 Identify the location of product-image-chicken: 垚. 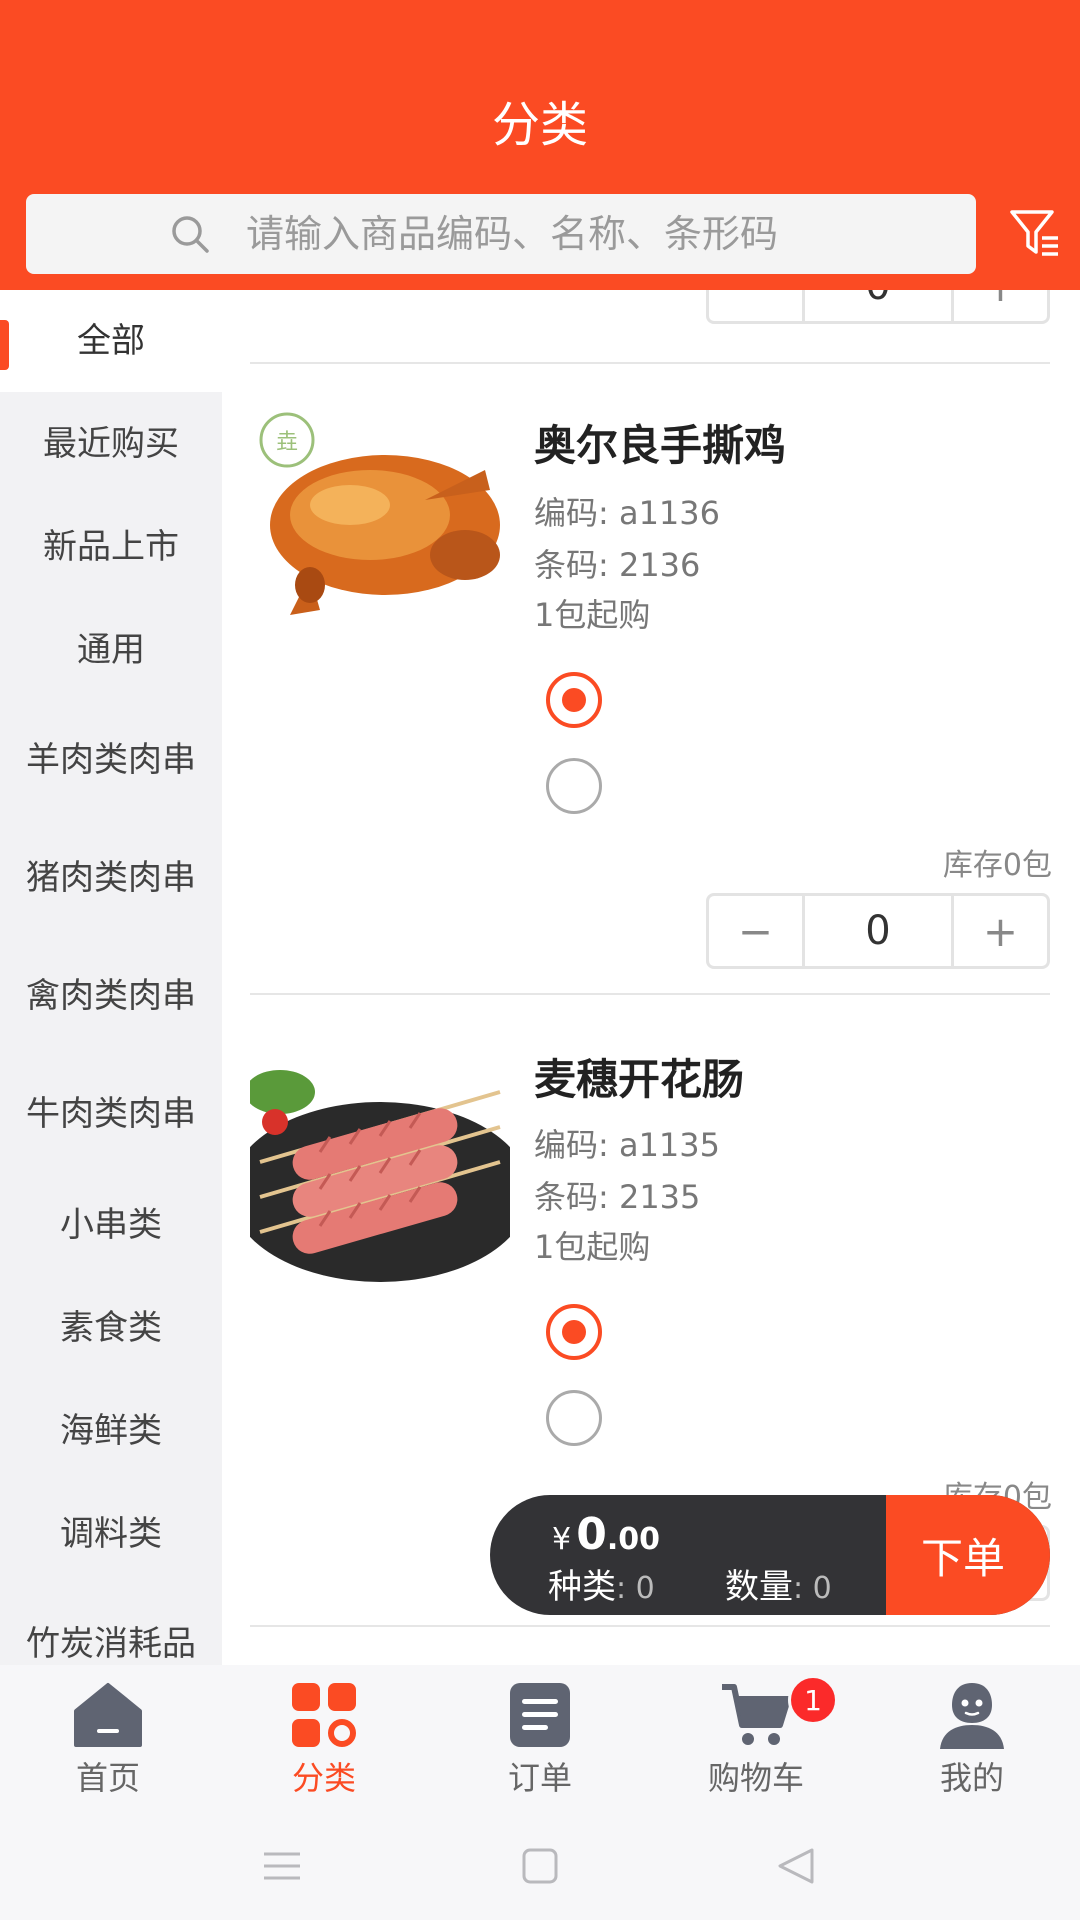
(380, 525).